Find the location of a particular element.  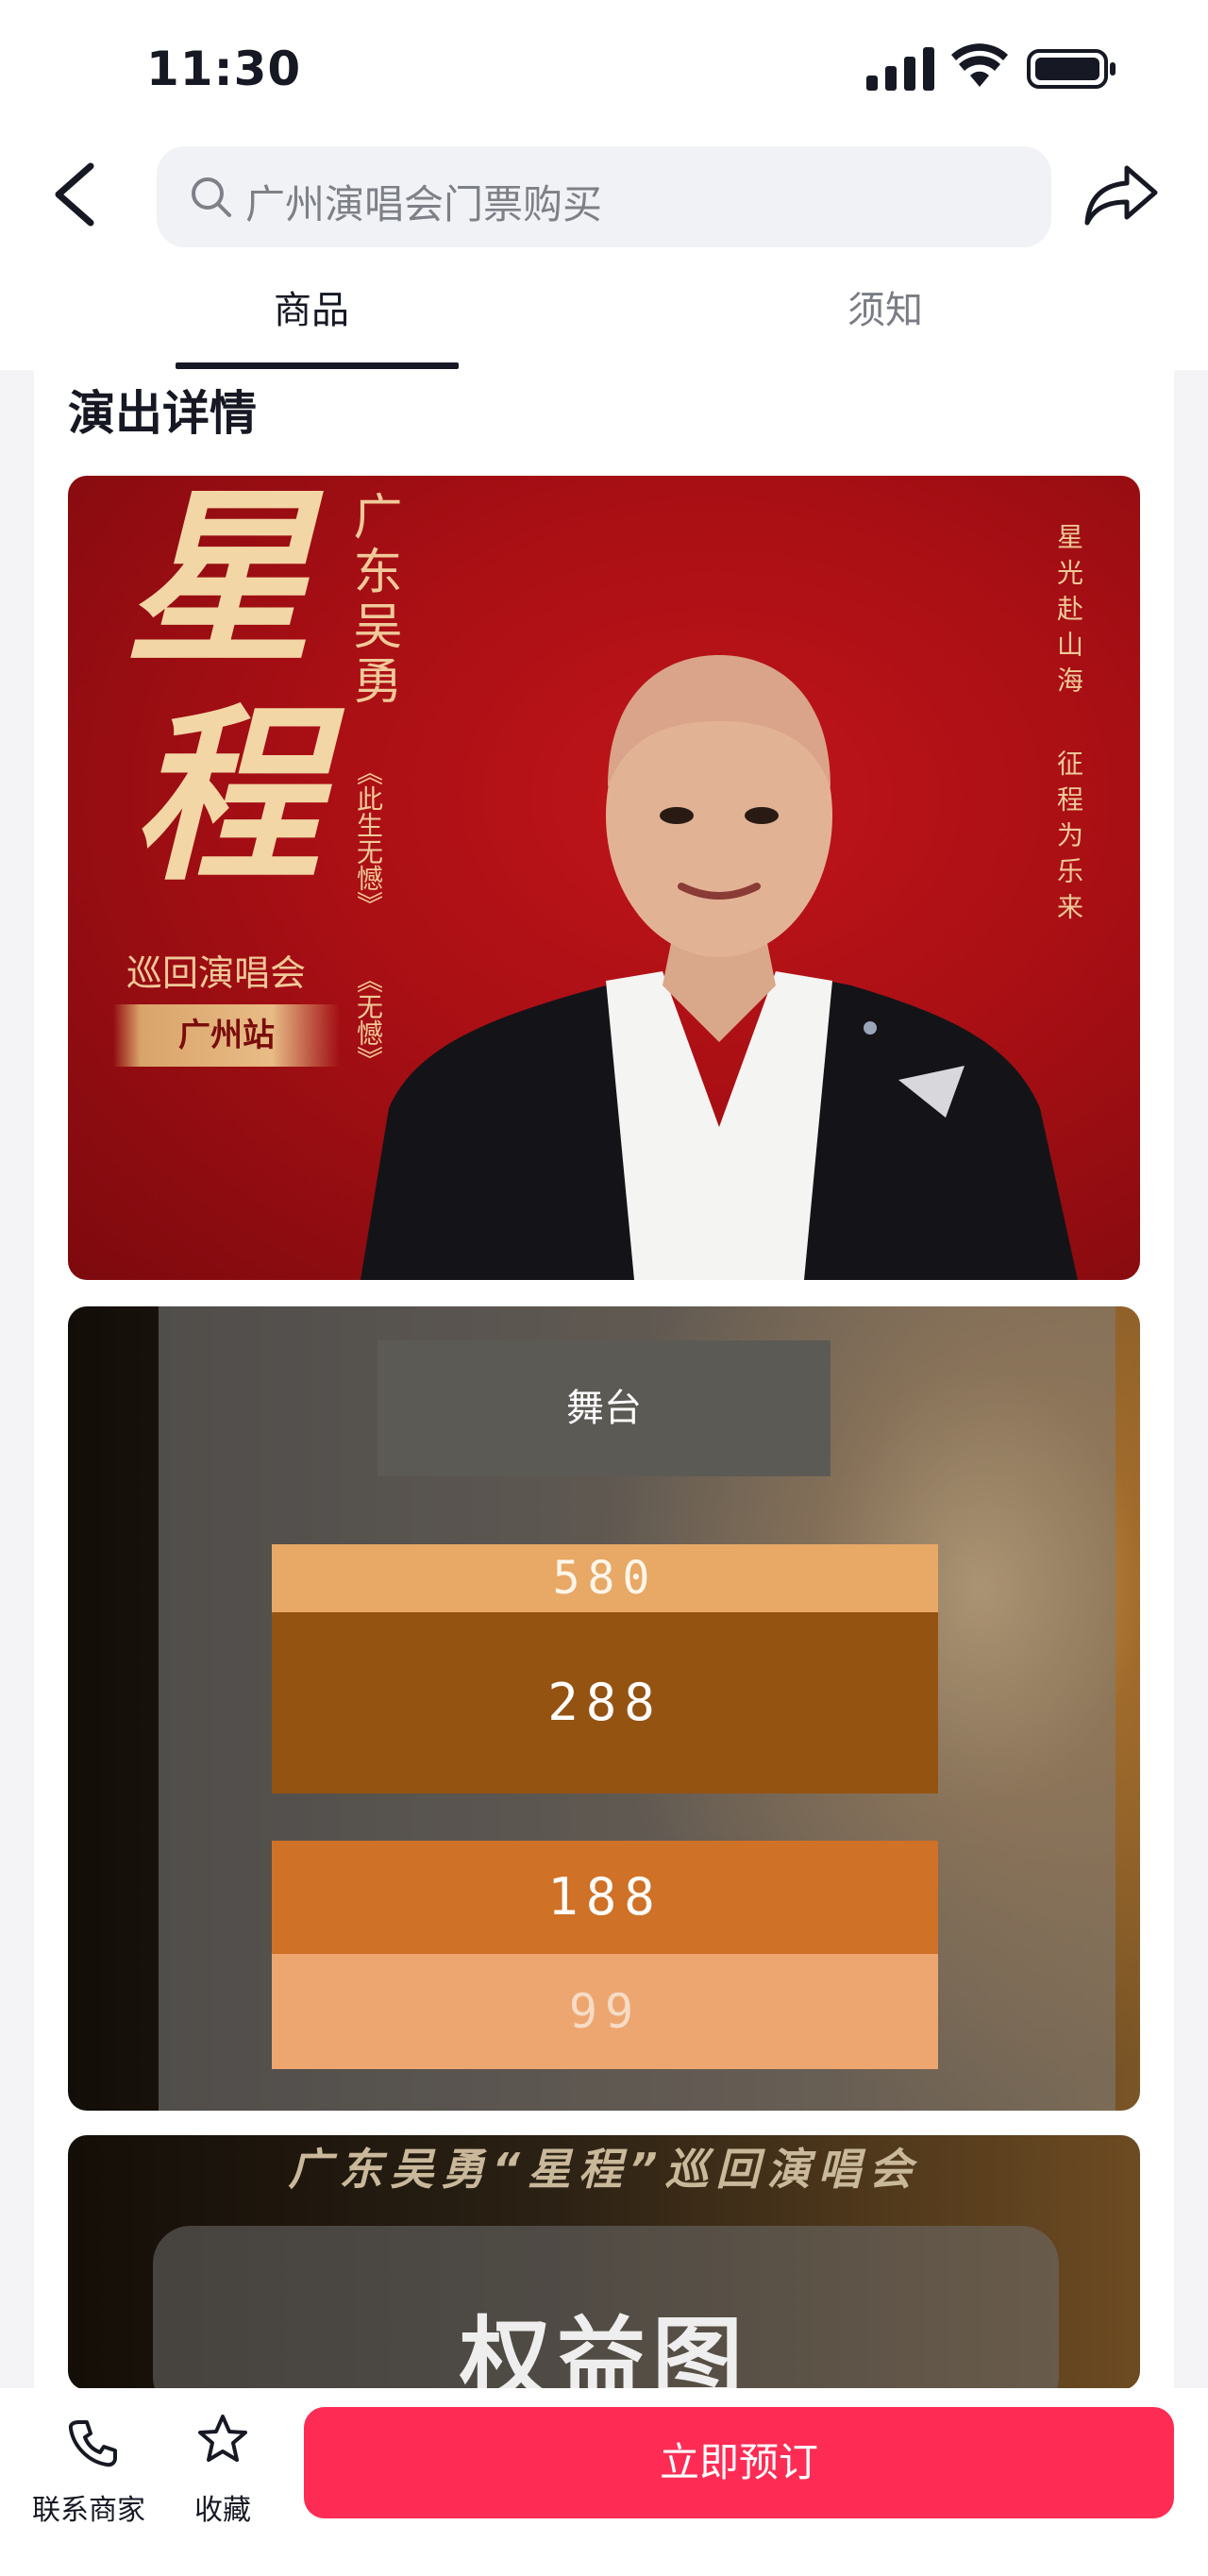

cellular-signal-icon is located at coordinates (900, 69).